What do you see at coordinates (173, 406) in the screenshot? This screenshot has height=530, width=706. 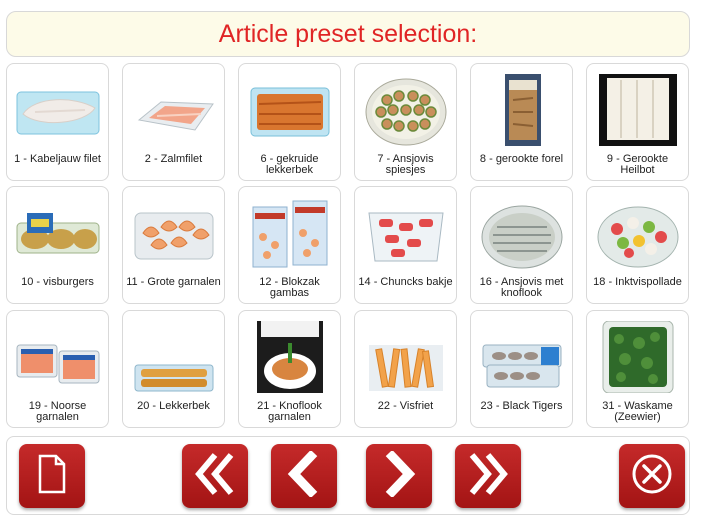 I see `article-label: 20 - Lekkerbek` at bounding box center [173, 406].